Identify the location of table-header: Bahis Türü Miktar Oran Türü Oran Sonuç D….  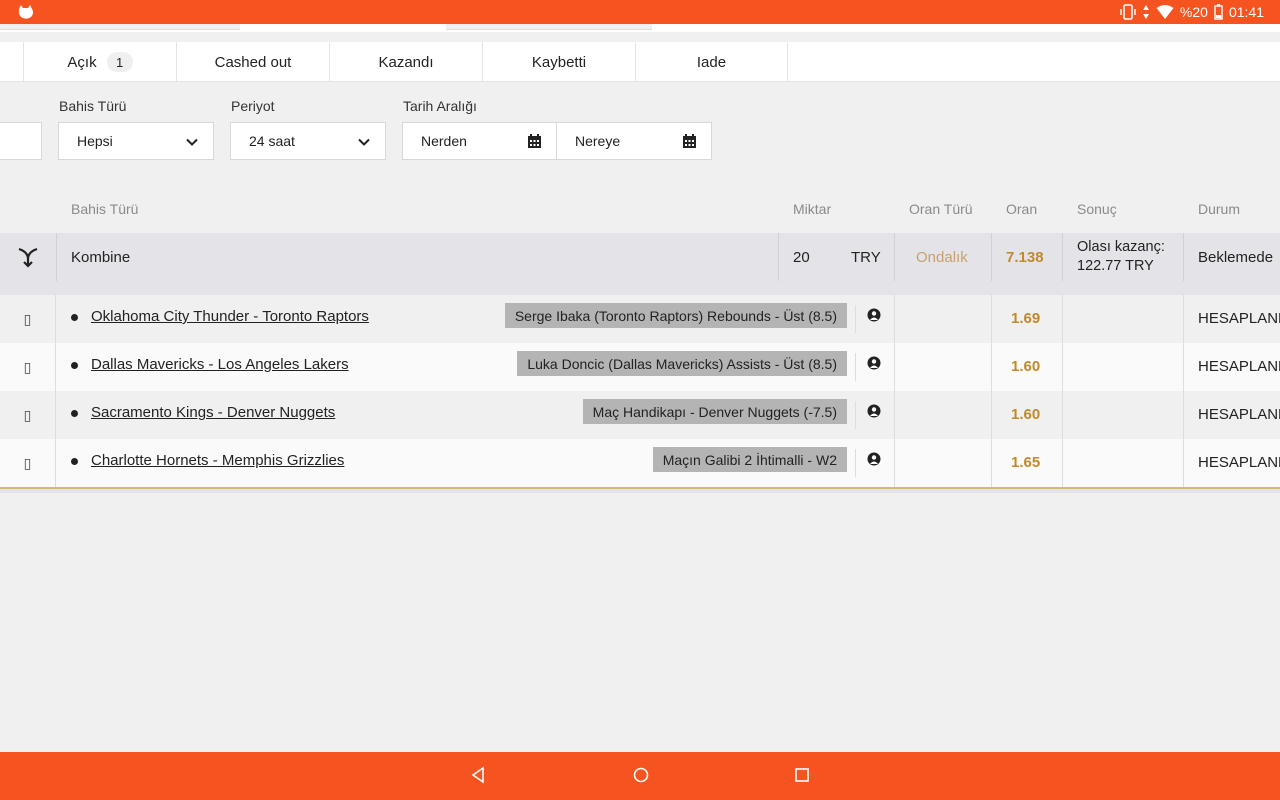
(640, 210).